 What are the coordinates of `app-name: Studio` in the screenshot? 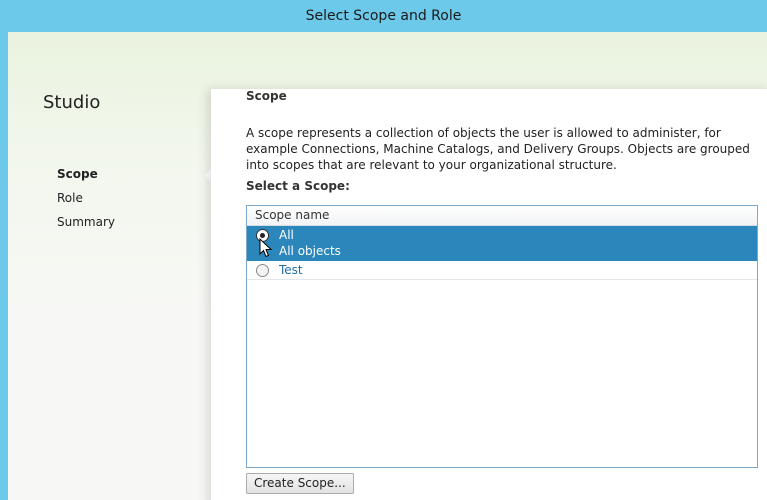 It's located at (72, 102).